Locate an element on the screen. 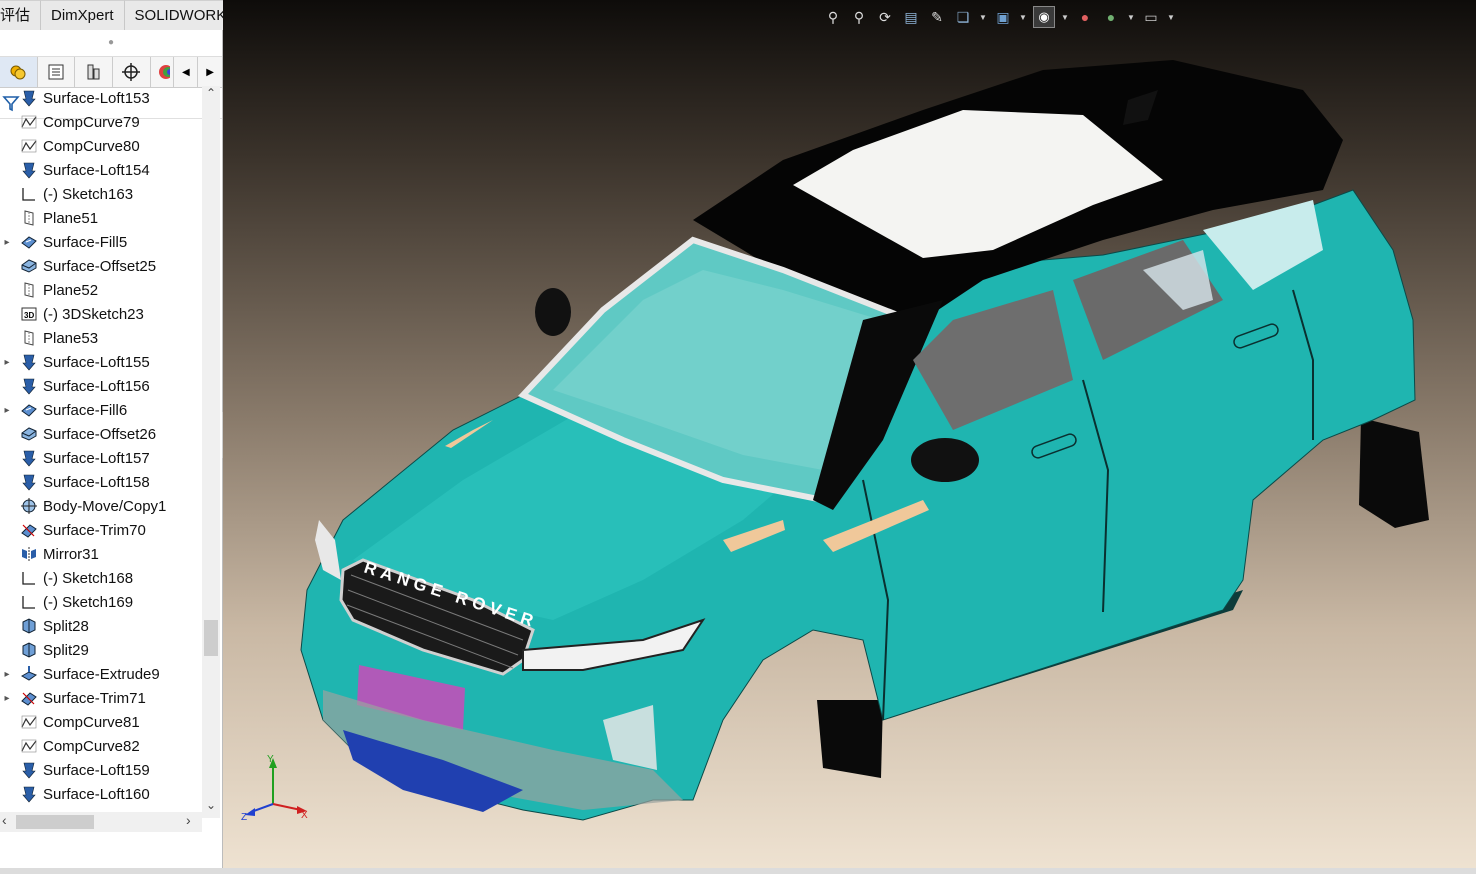 This screenshot has height=874, width=1476. tree-item: Surface-Loft160 is located at coordinates (101, 794).